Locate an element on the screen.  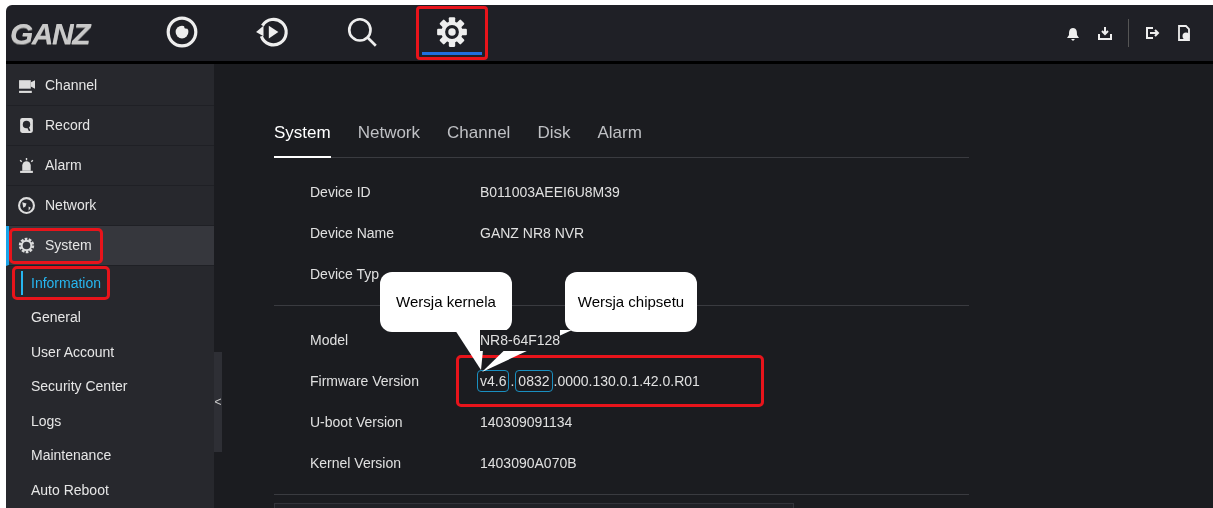
logout-icon is located at coordinates (1152, 33).